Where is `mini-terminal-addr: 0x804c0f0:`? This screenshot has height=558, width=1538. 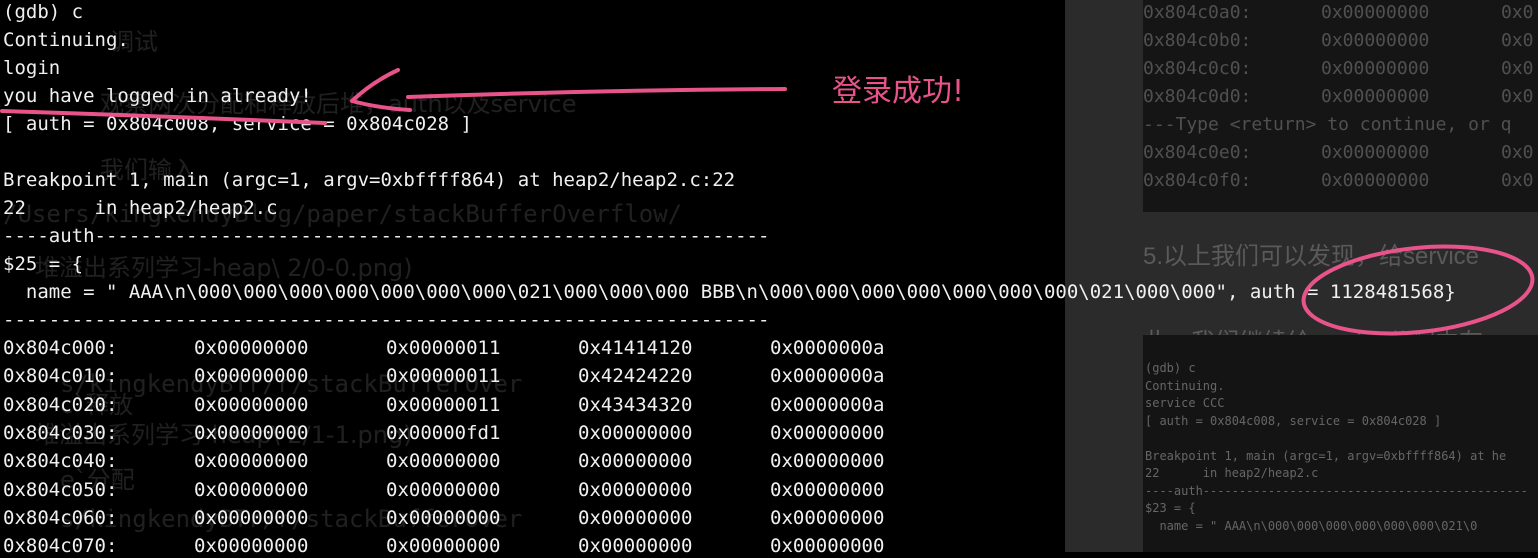
mini-terminal-addr: 0x804c0f0: is located at coordinates (1197, 180).